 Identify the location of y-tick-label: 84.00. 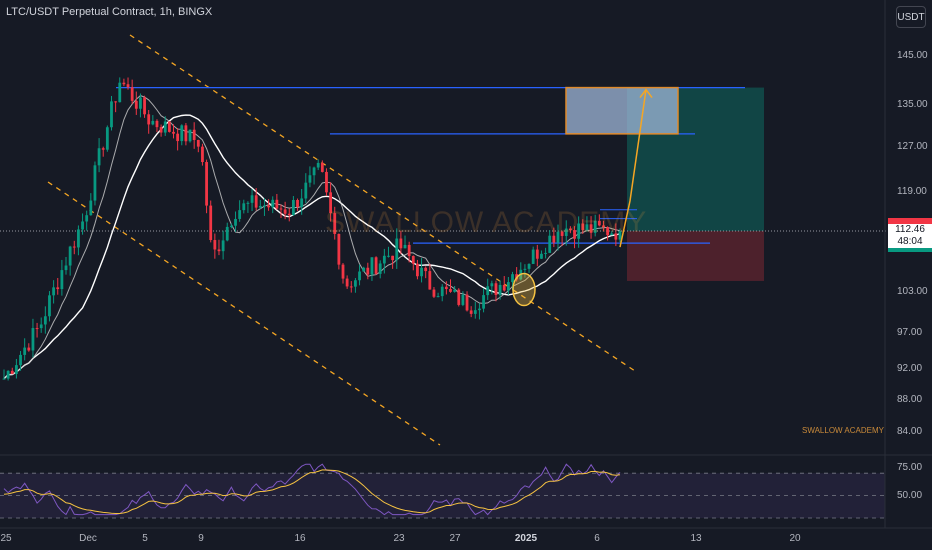
(910, 431).